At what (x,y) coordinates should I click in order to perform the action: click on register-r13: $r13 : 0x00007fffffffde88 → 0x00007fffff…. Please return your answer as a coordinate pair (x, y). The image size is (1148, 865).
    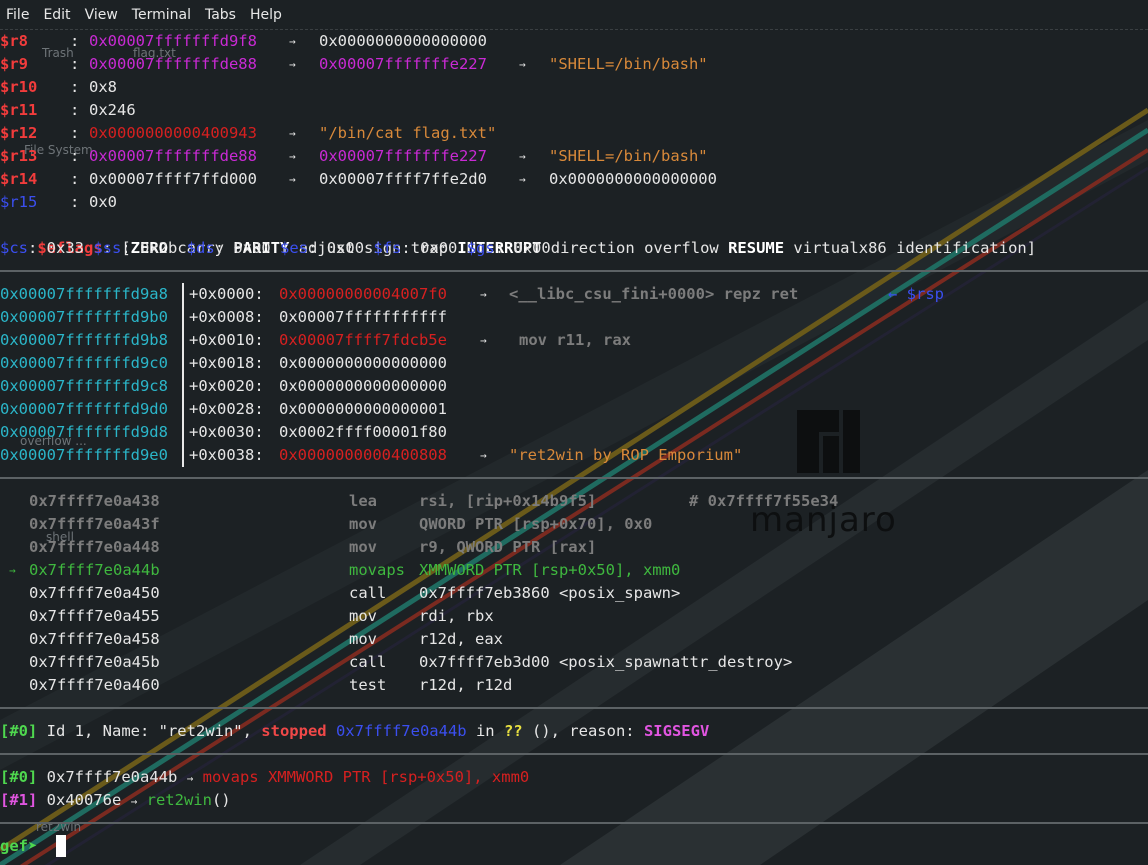
    Looking at the image, I should click on (354, 156).